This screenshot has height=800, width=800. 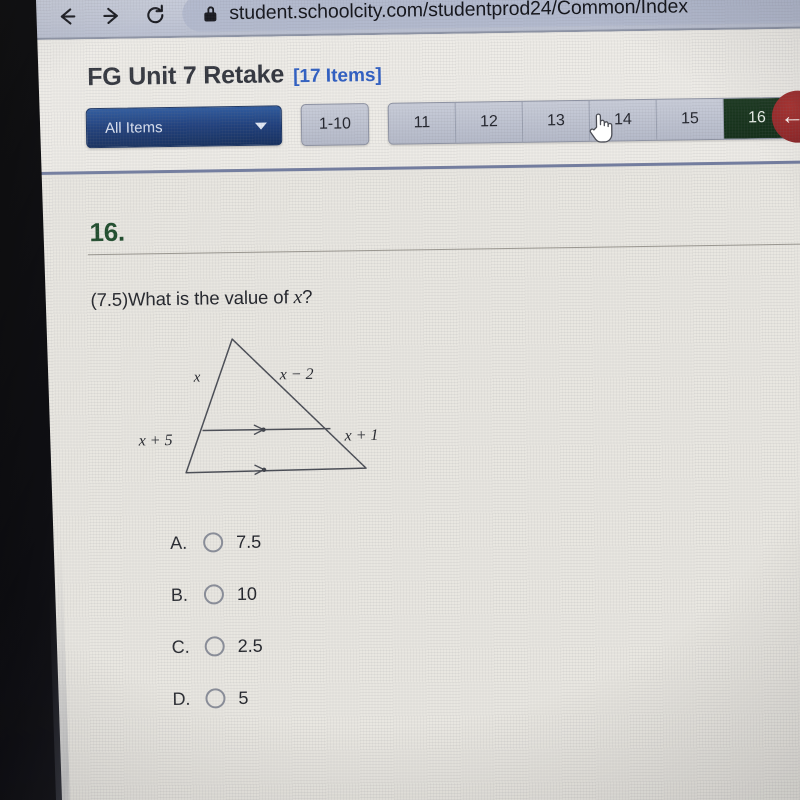 I want to click on item-navigation-toolbar: All Items 1-10 11 12 13 14 15 16 17, so click(x=442, y=121).